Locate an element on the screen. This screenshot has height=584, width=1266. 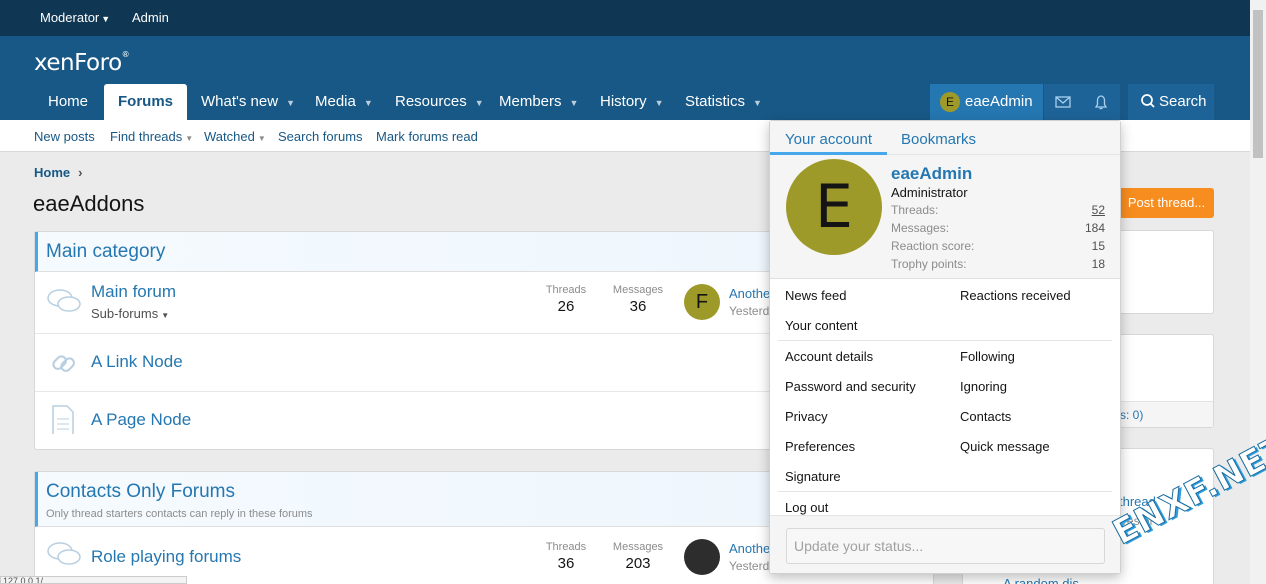
nav-whats-new-label: What's new is located at coordinates (240, 101).